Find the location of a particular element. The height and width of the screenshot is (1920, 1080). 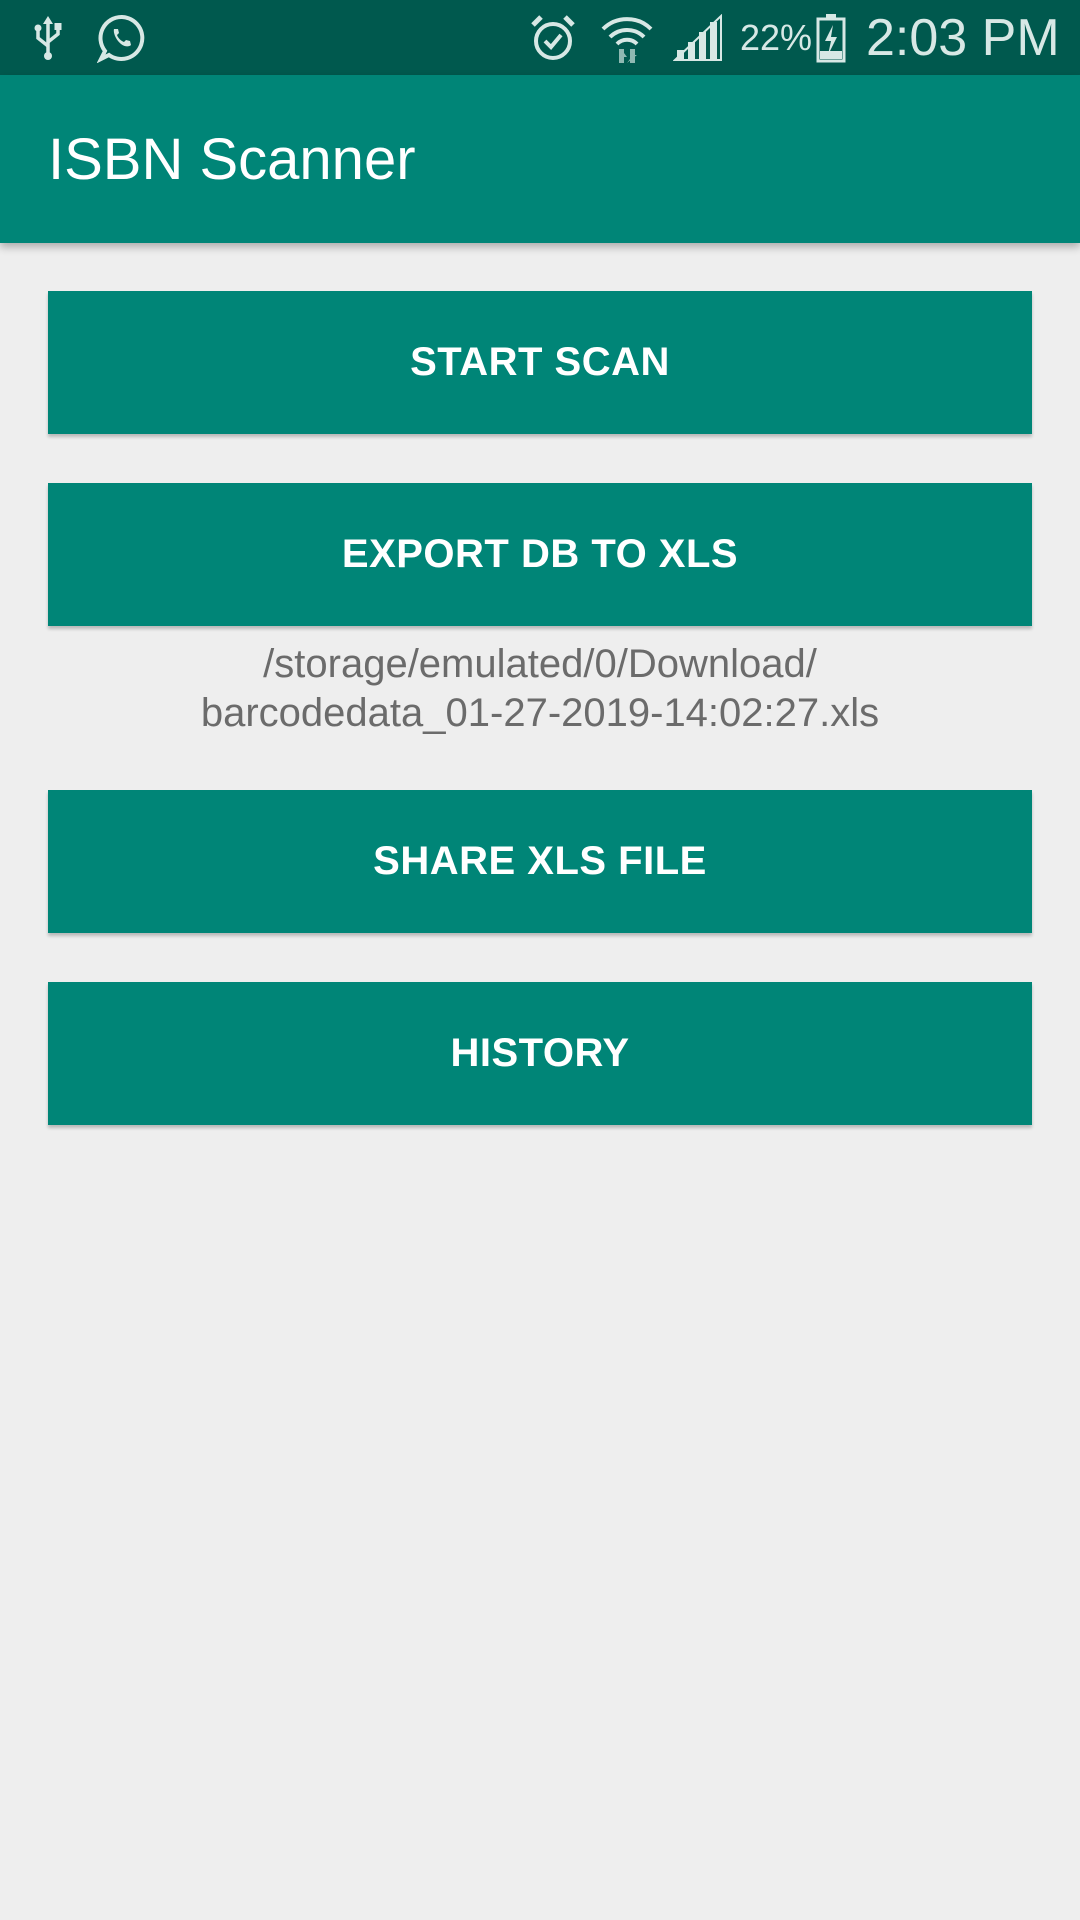

battery-charging-icon is located at coordinates (831, 38).